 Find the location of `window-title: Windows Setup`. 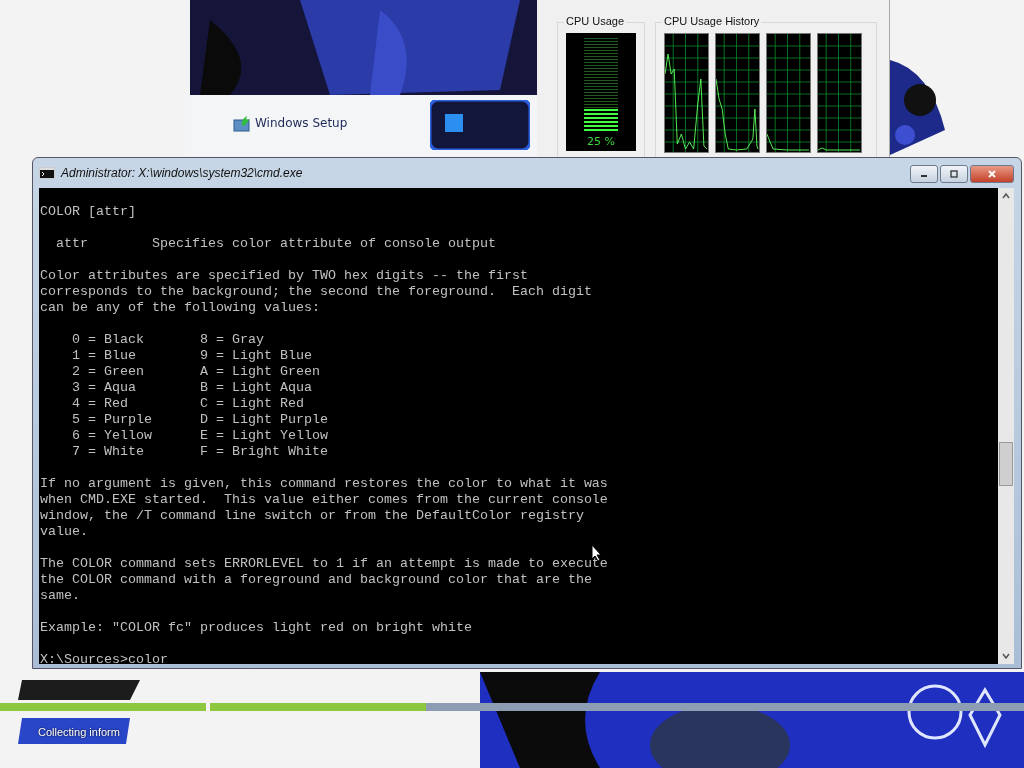

window-title: Windows Setup is located at coordinates (301, 123).